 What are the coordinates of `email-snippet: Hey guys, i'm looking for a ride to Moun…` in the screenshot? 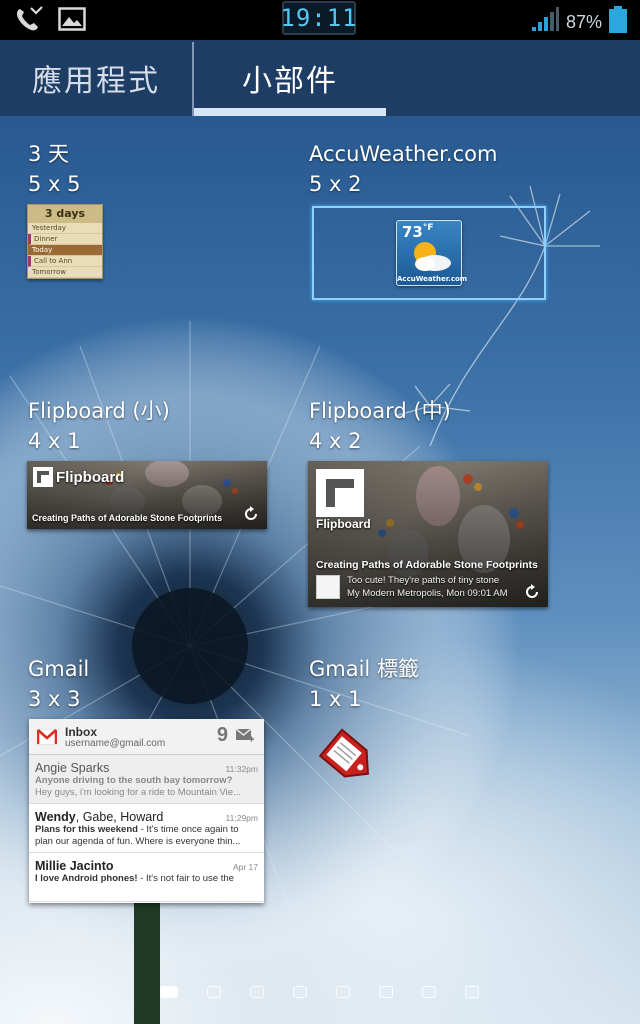 It's located at (138, 792).